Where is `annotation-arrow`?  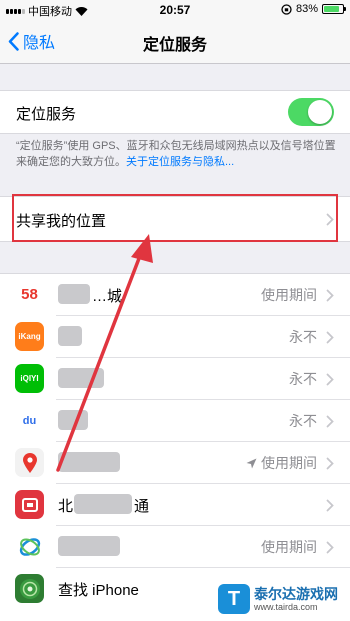
annotation-arrow is located at coordinates (104, 353).